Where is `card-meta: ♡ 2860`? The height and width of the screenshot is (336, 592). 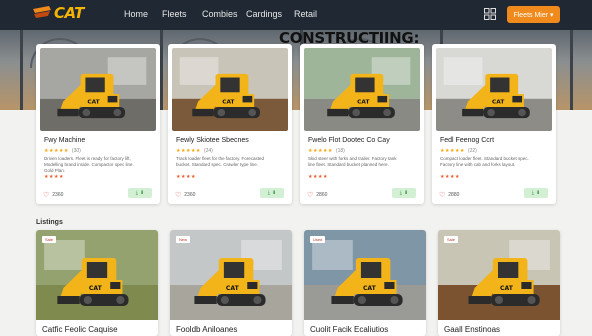 card-meta: ♡ 2860 is located at coordinates (317, 195).